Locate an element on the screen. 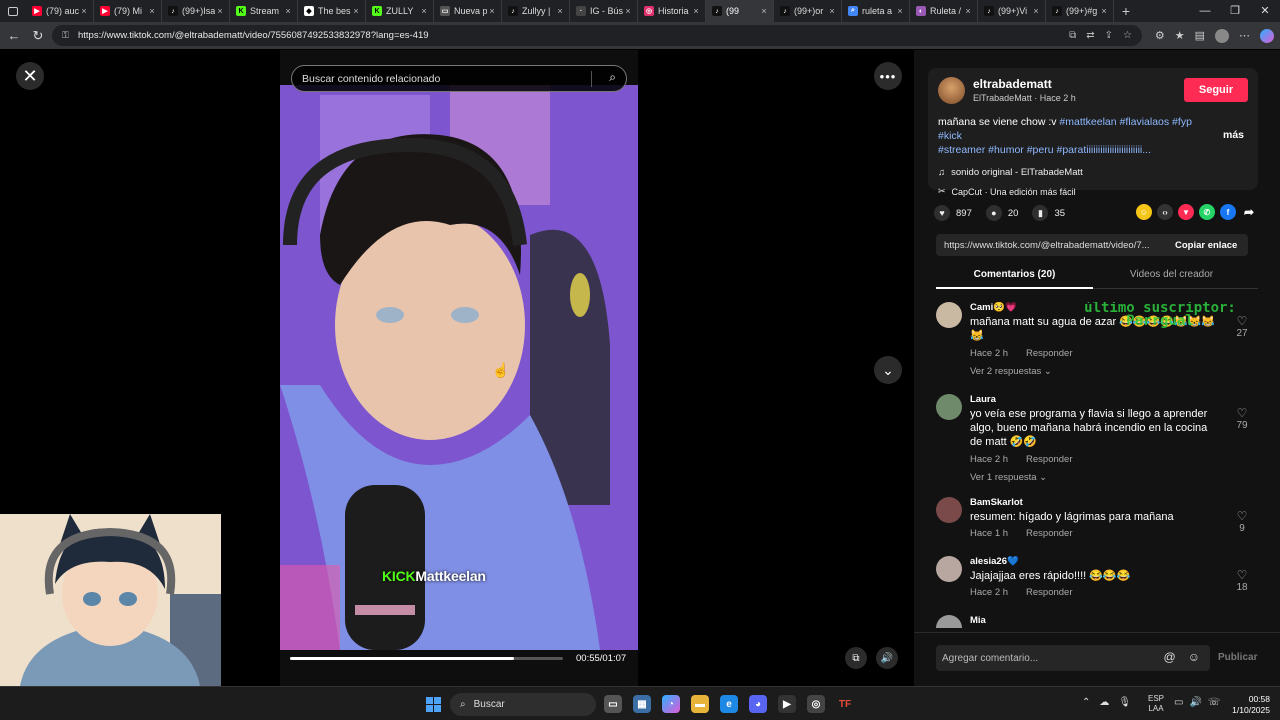  copy-link-button: Copiar enlace is located at coordinates (1204, 245).